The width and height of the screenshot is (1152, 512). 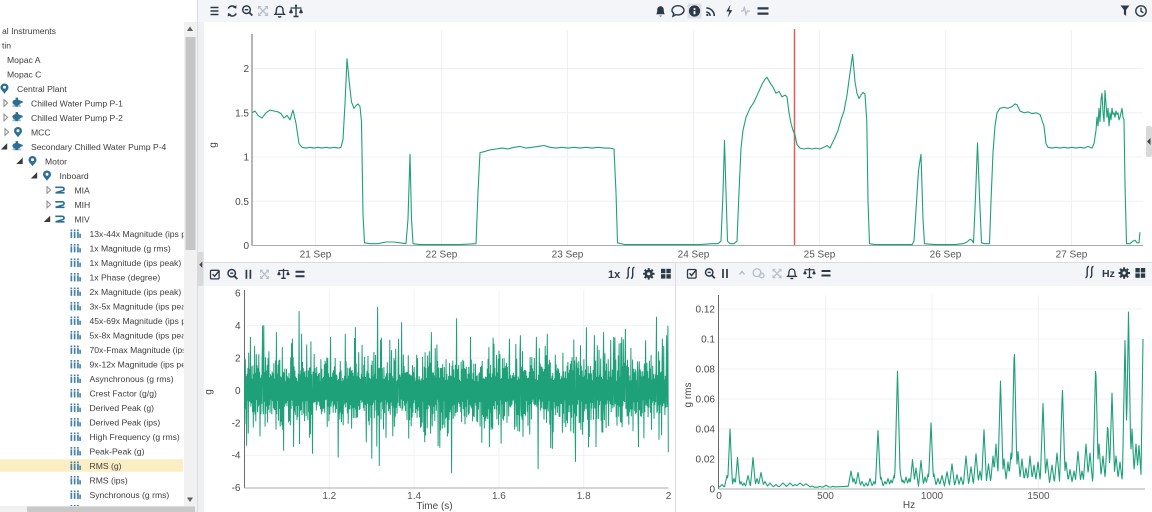 What do you see at coordinates (144, 321) in the screenshot?
I see `svg-text: 45x-69x Magnitude (ips peak)` at bounding box center [144, 321].